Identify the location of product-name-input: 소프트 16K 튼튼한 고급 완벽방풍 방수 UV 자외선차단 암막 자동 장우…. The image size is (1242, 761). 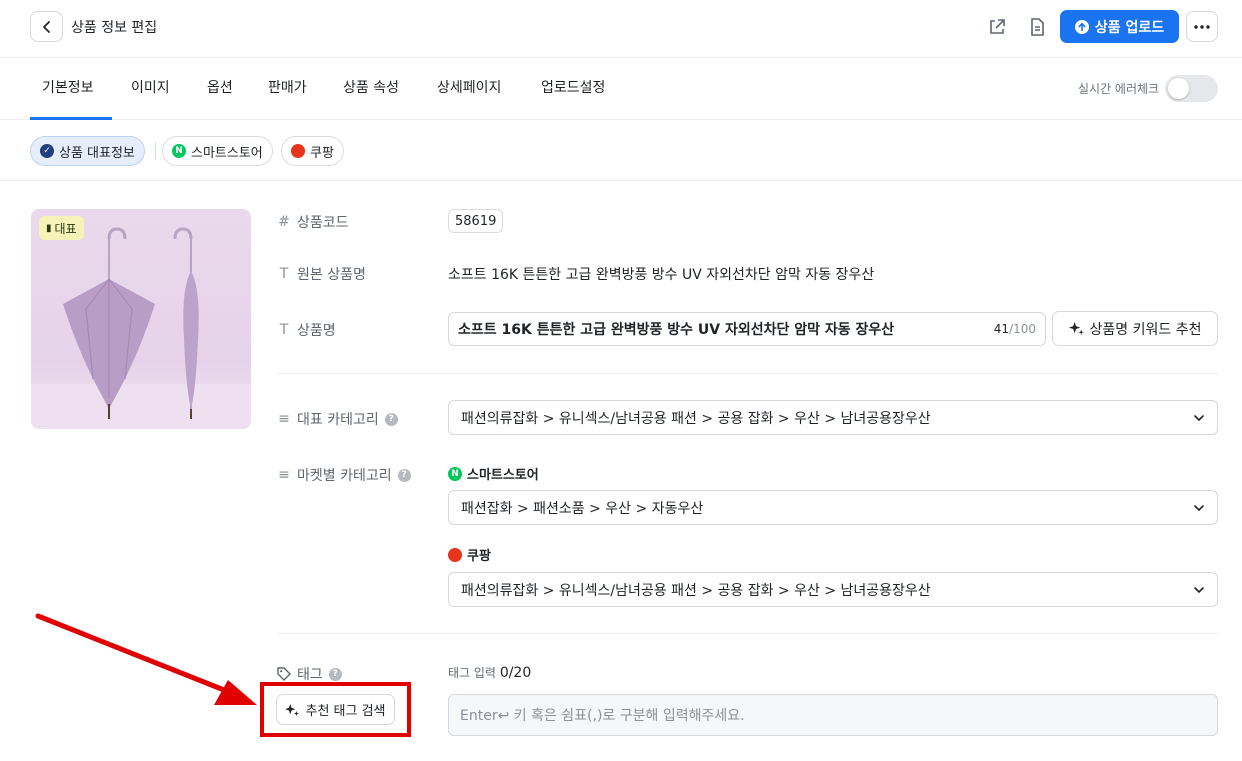
(747, 329).